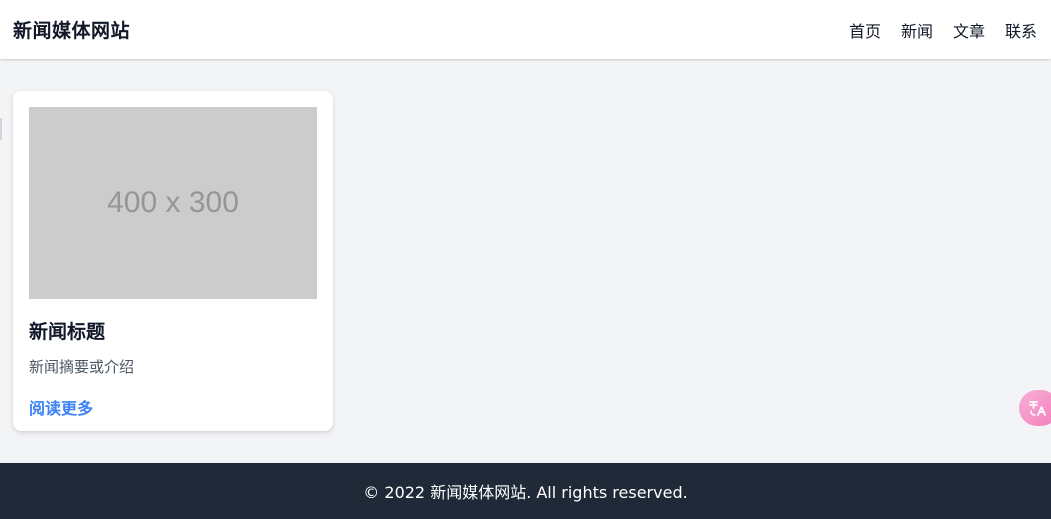 The width and height of the screenshot is (1051, 519). Describe the element at coordinates (865, 30) in the screenshot. I see `nav-link-home: 首页` at that location.